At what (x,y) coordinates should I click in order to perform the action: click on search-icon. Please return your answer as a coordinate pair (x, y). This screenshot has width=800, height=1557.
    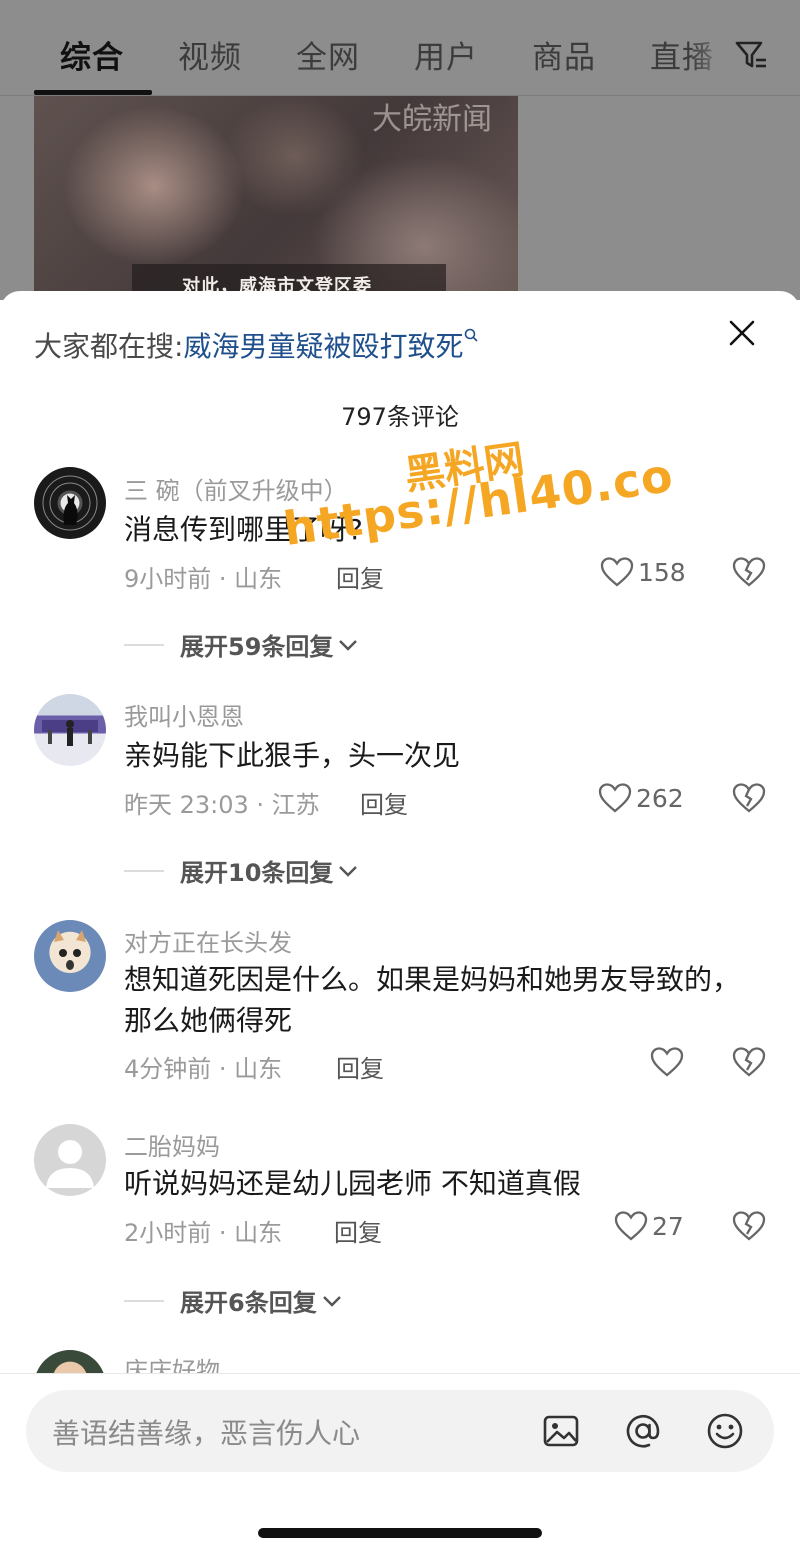
    Looking at the image, I should click on (472, 335).